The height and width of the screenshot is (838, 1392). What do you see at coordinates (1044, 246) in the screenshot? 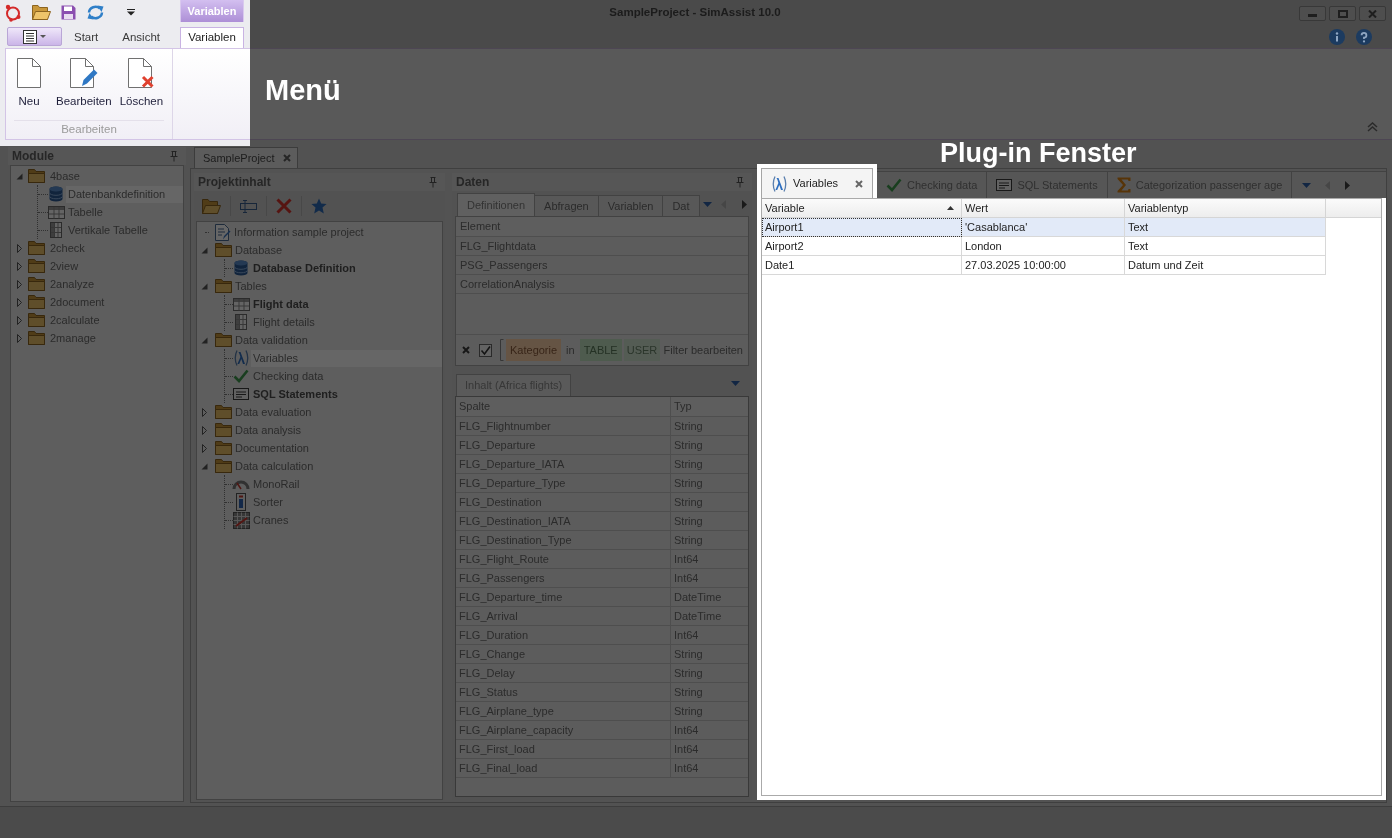
I see `table-row: Airport2 London Text` at bounding box center [1044, 246].